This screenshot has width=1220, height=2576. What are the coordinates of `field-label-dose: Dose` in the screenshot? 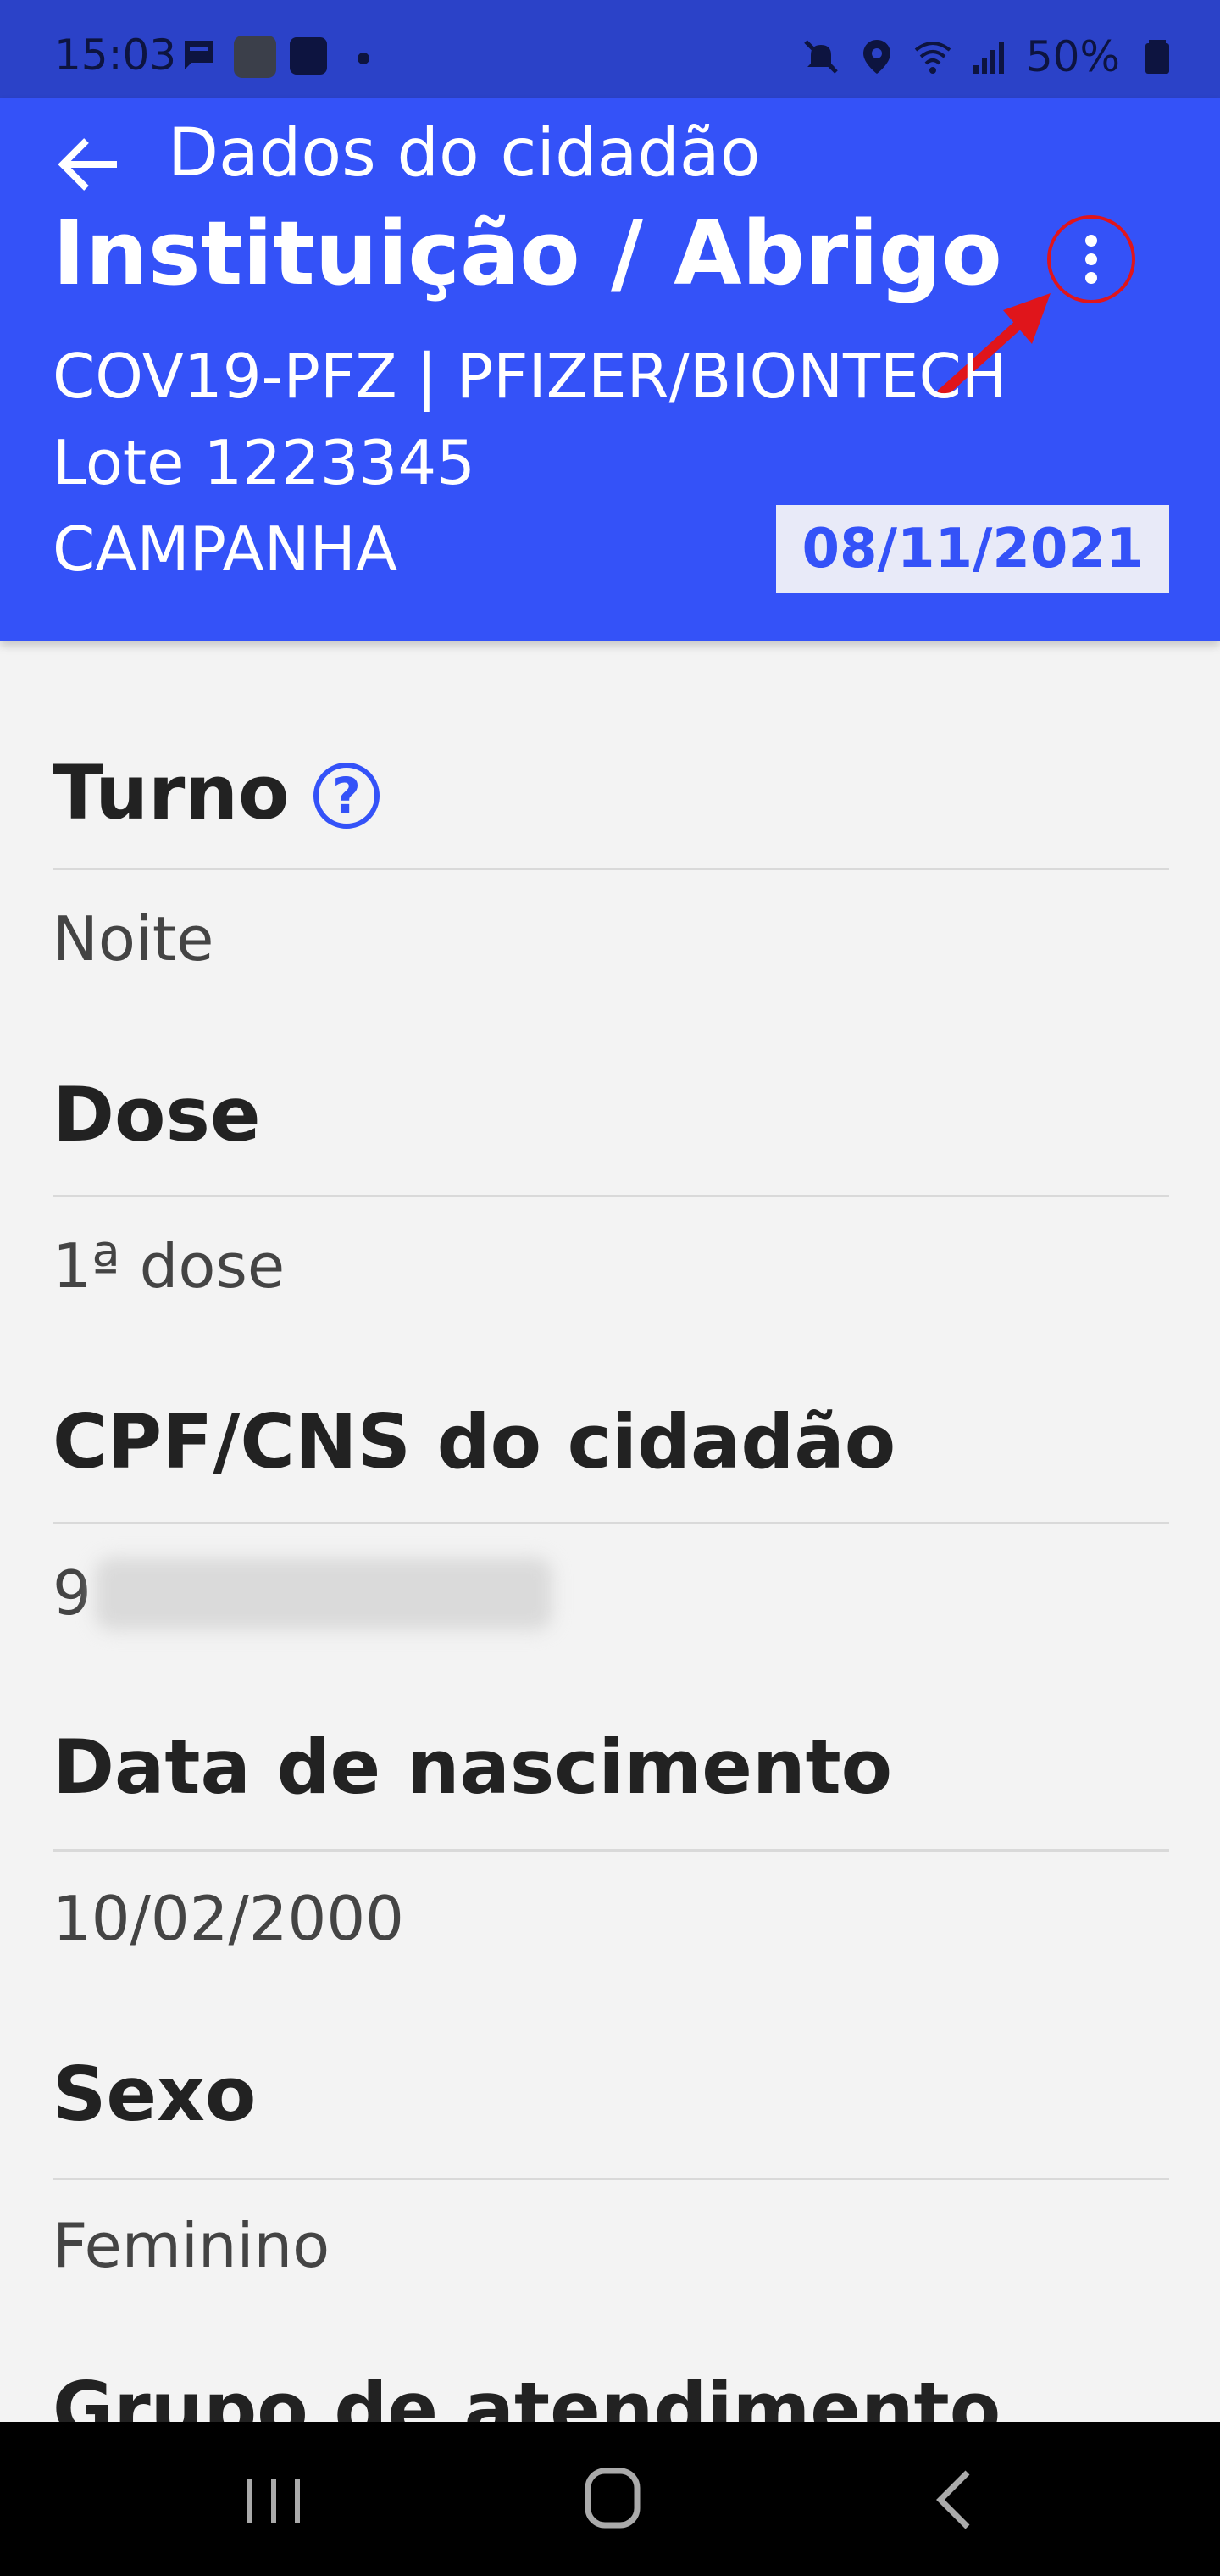 It's located at (157, 1114).